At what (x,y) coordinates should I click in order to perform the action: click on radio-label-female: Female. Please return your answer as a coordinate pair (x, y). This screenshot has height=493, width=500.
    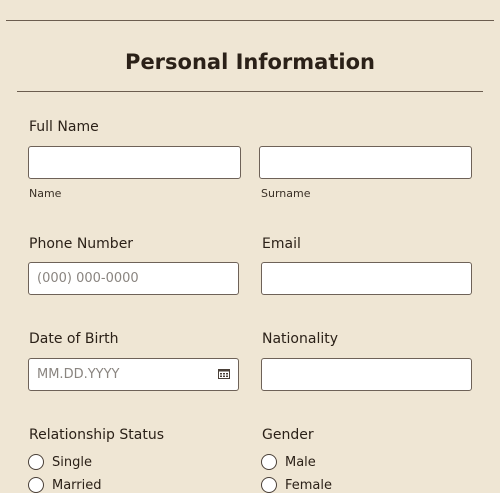
    Looking at the image, I should click on (309, 485).